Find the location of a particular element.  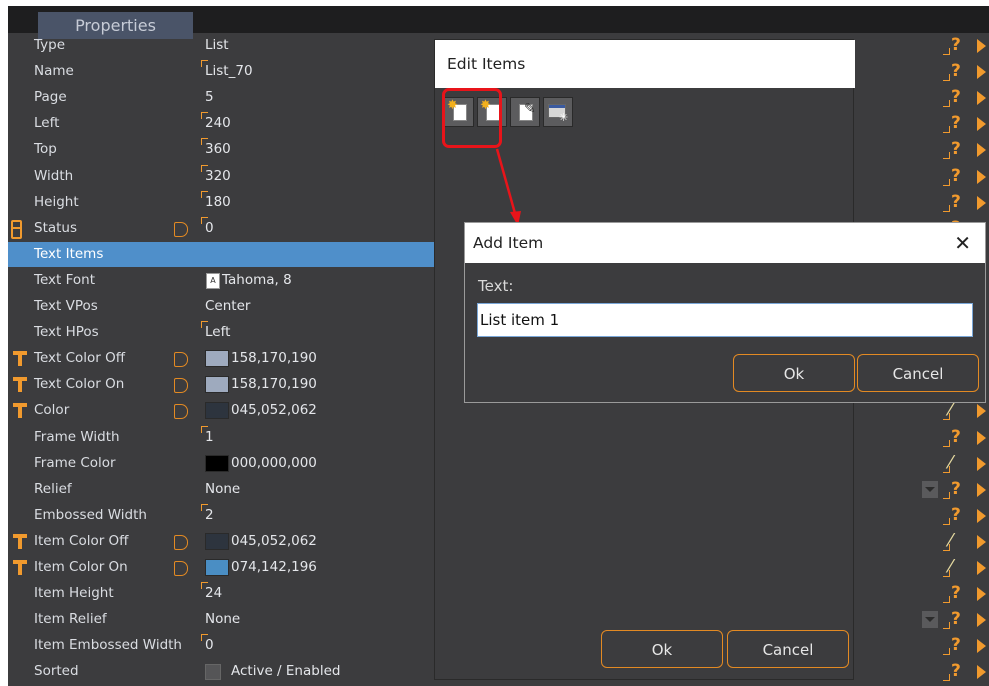

add-item-cancel-button: Cancel is located at coordinates (918, 373).